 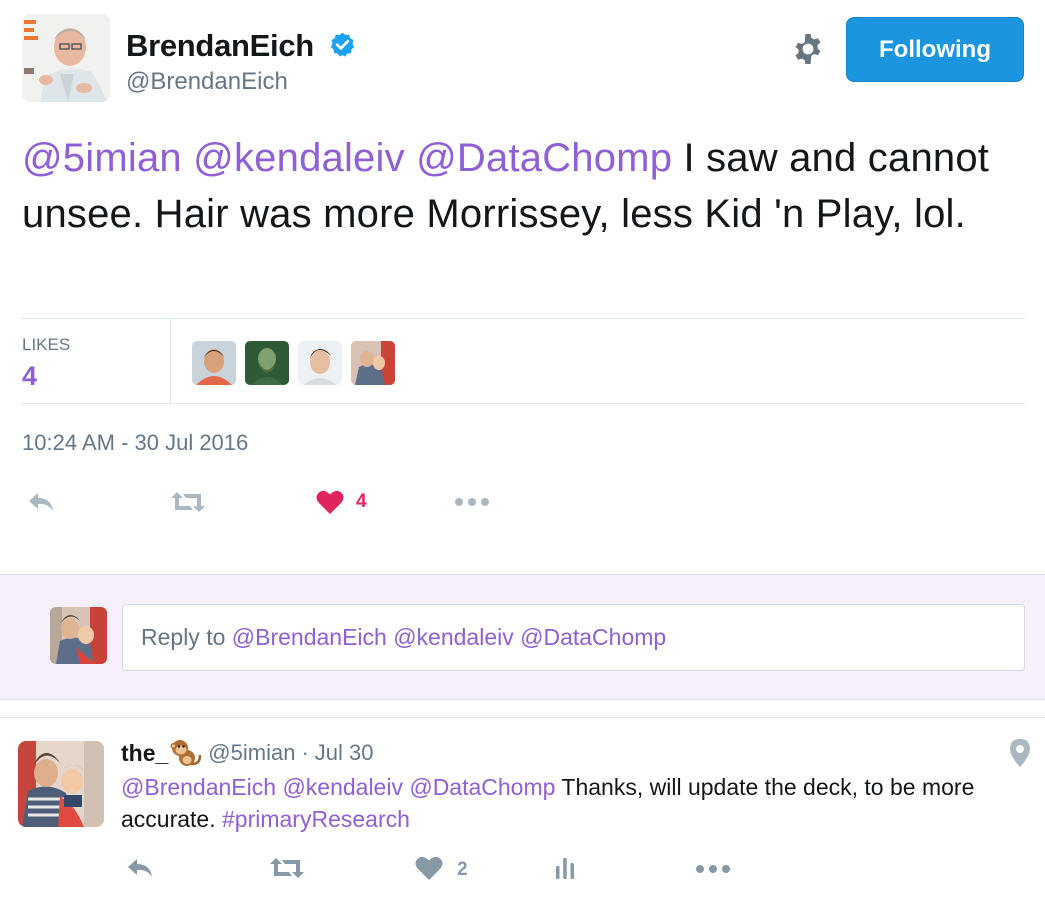 I want to click on liker-avatars, so click(x=293, y=363).